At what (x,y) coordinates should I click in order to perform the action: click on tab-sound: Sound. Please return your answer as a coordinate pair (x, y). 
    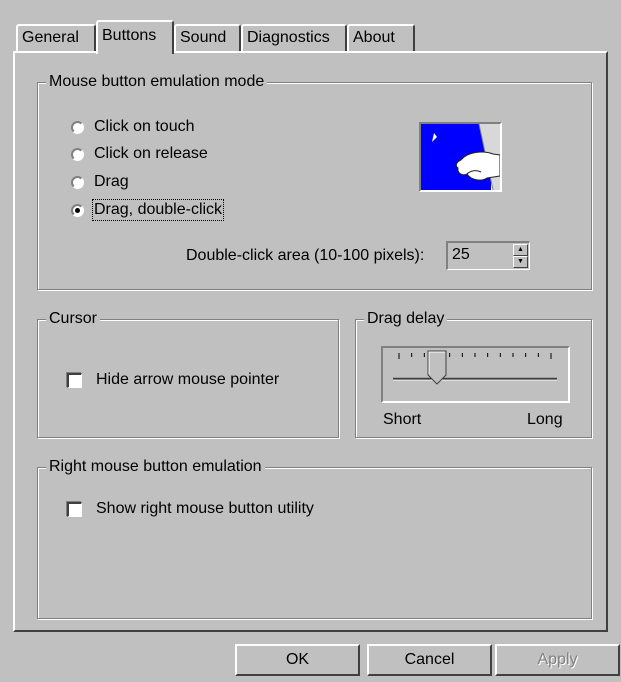
    Looking at the image, I should click on (207, 37).